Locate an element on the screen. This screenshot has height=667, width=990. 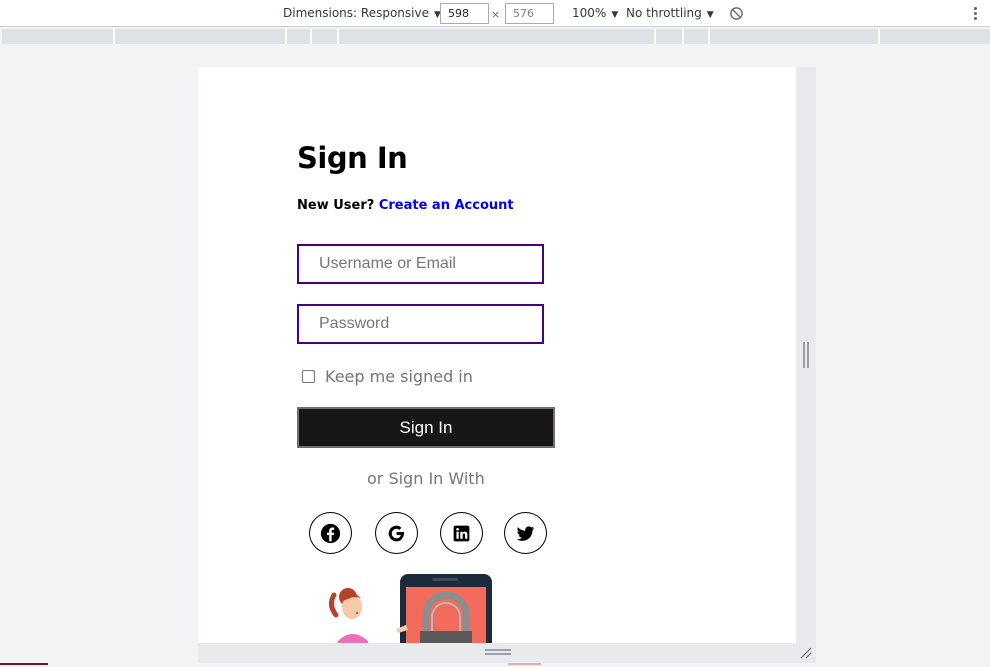
keep-signed-in-checkbox is located at coordinates (308, 376).